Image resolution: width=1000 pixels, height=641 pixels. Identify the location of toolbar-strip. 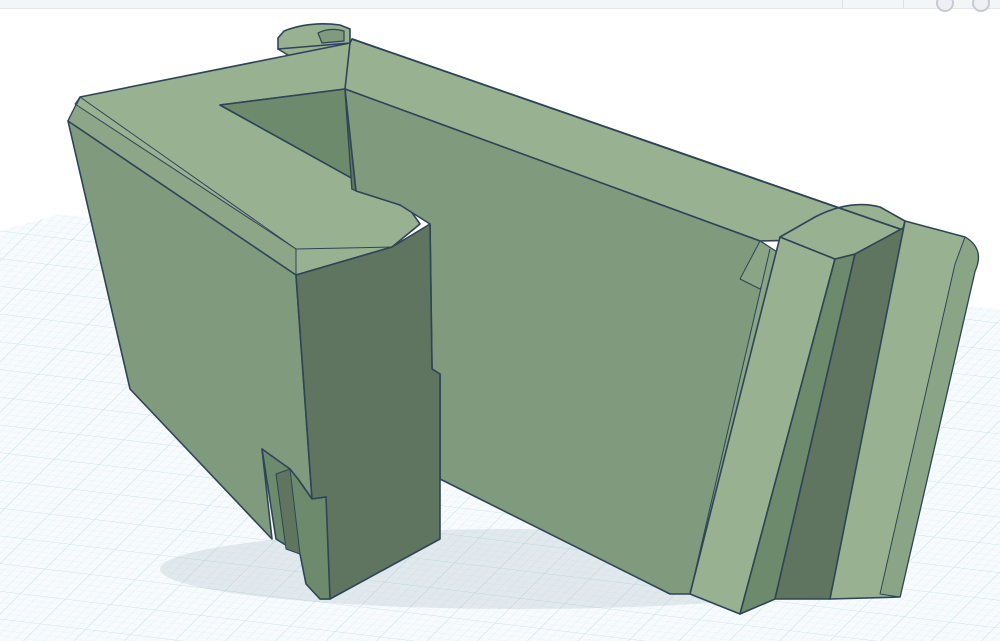
(500, 6).